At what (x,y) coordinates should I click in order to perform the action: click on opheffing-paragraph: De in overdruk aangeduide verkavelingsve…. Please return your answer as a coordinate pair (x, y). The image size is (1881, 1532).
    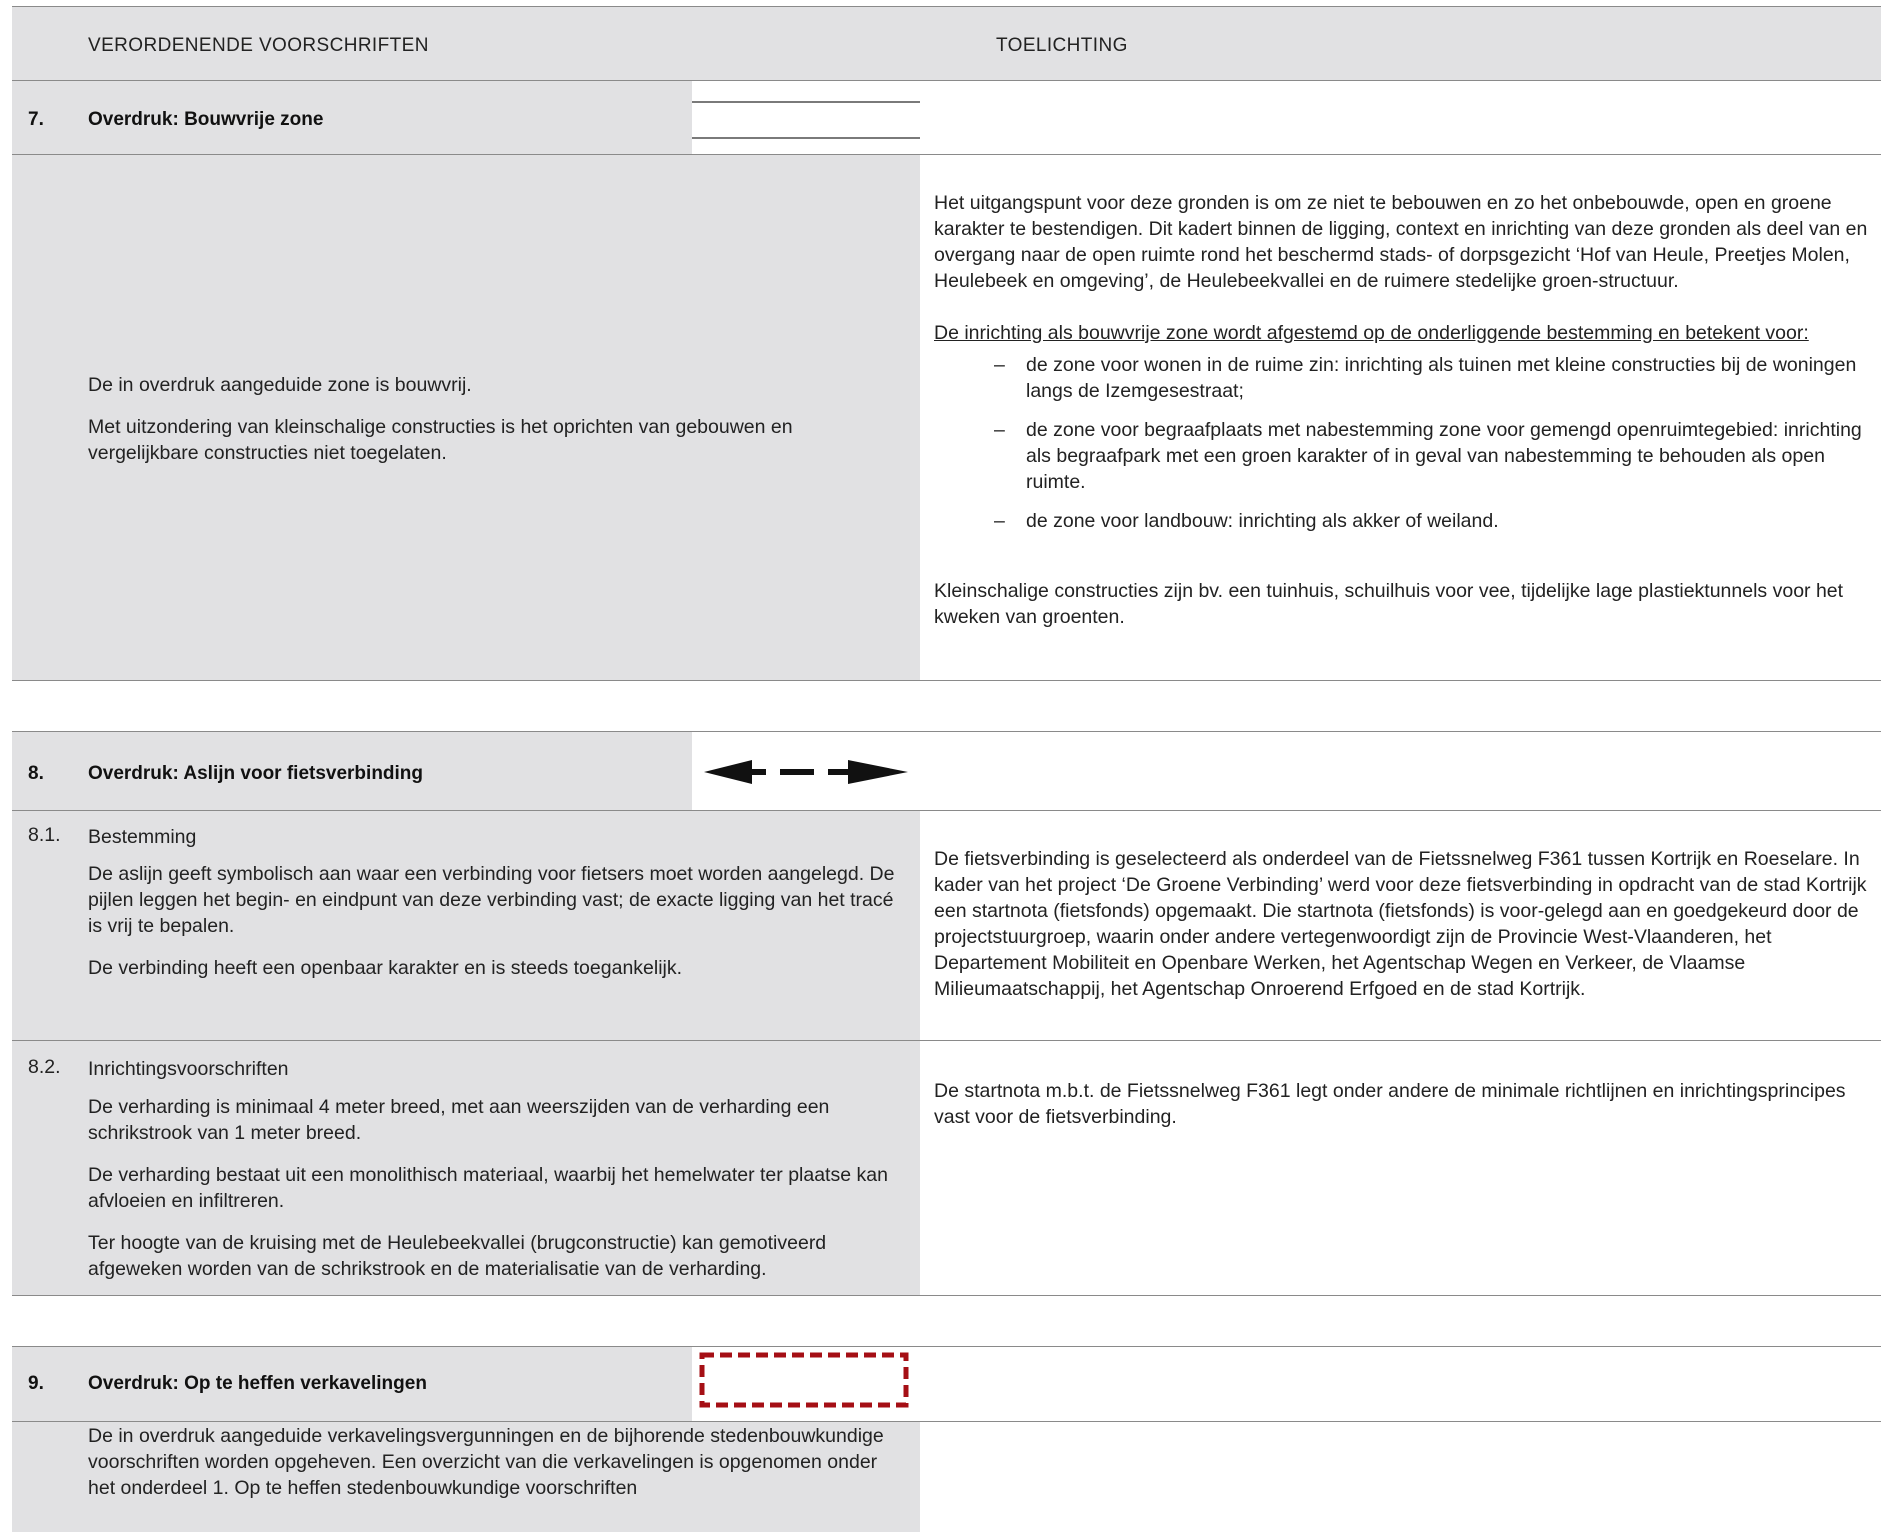
    Looking at the image, I should click on (486, 1462).